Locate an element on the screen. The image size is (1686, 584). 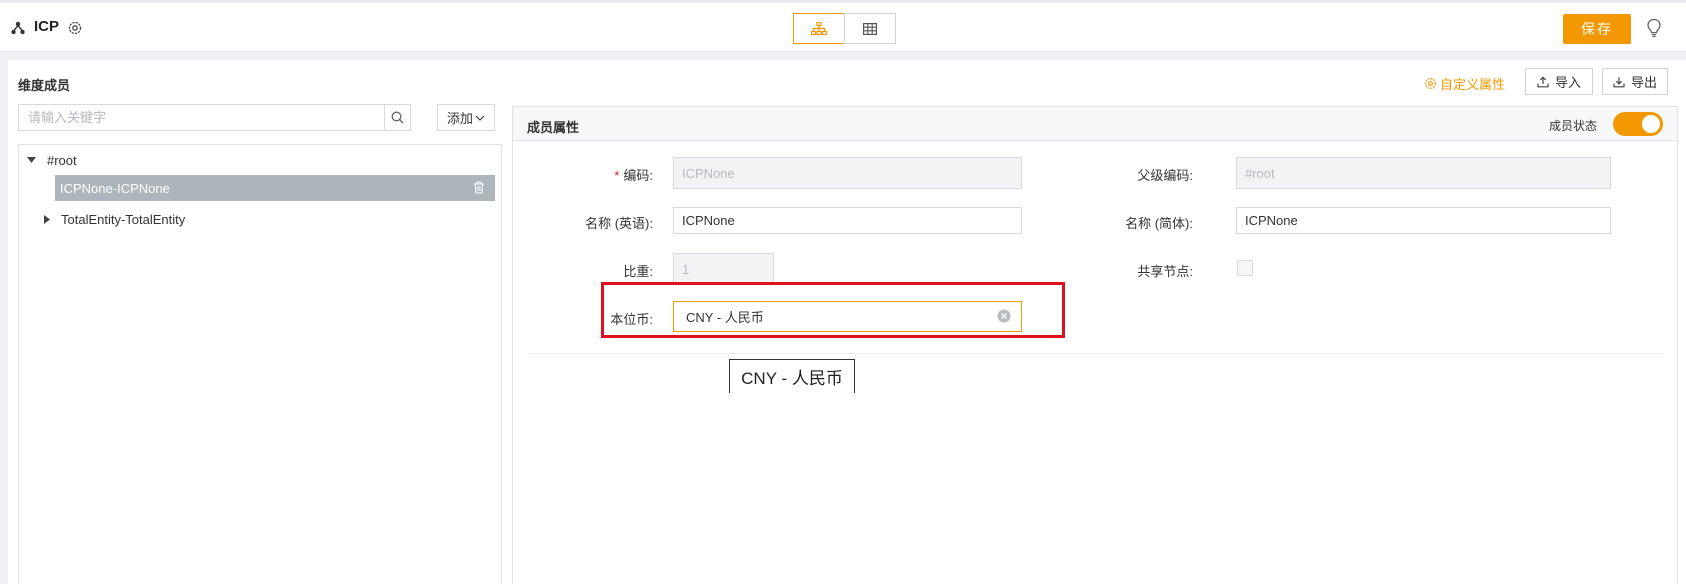
name-cn-input: ICPNone is located at coordinates (1423, 220).